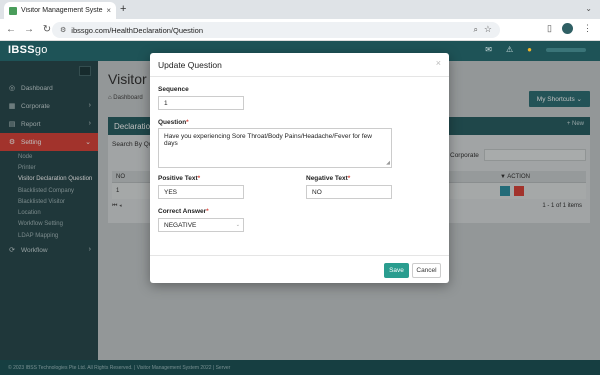 This screenshot has width=600, height=375. I want to click on negative-text-input: NO, so click(349, 192).